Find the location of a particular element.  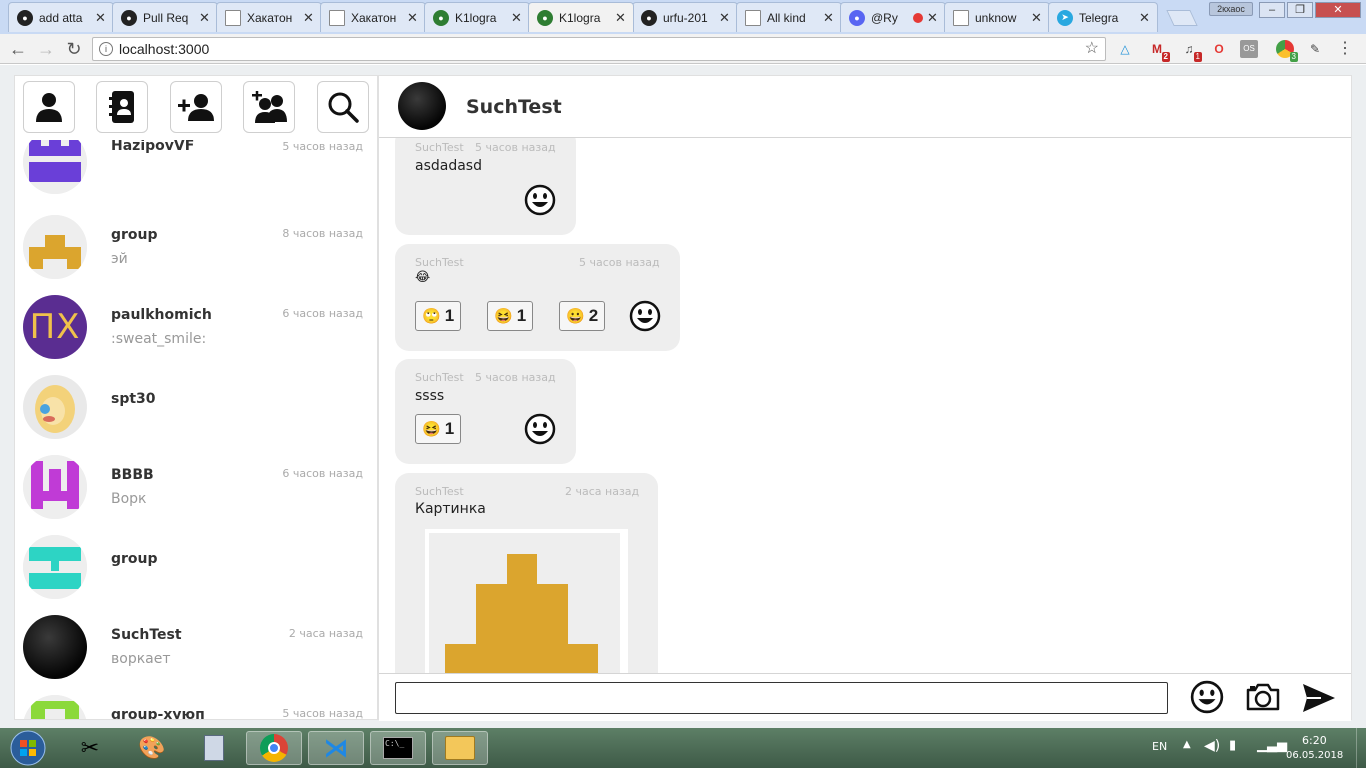

reload-icon: ↻ is located at coordinates (74, 49).